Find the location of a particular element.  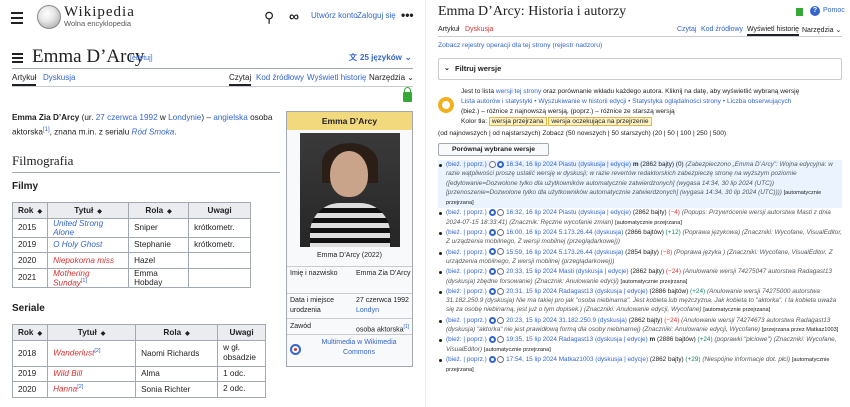

user-link: Matkaz1003 is located at coordinates (576, 359).